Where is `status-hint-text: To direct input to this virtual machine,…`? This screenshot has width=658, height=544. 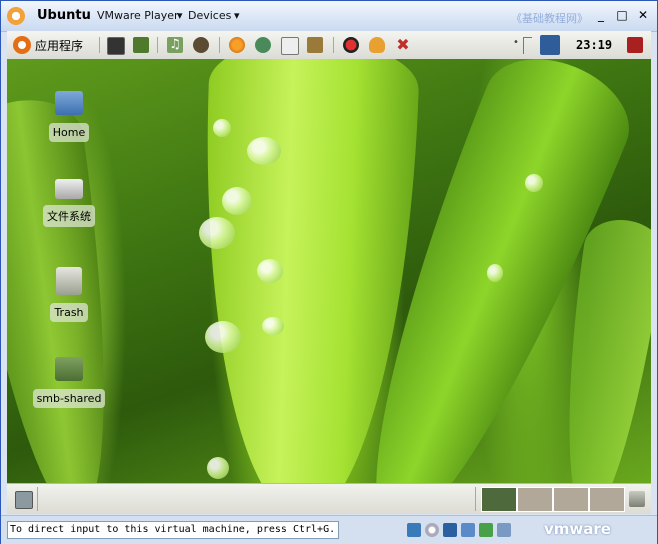
status-hint-text: To direct input to this virtual machine,… is located at coordinates (173, 530).